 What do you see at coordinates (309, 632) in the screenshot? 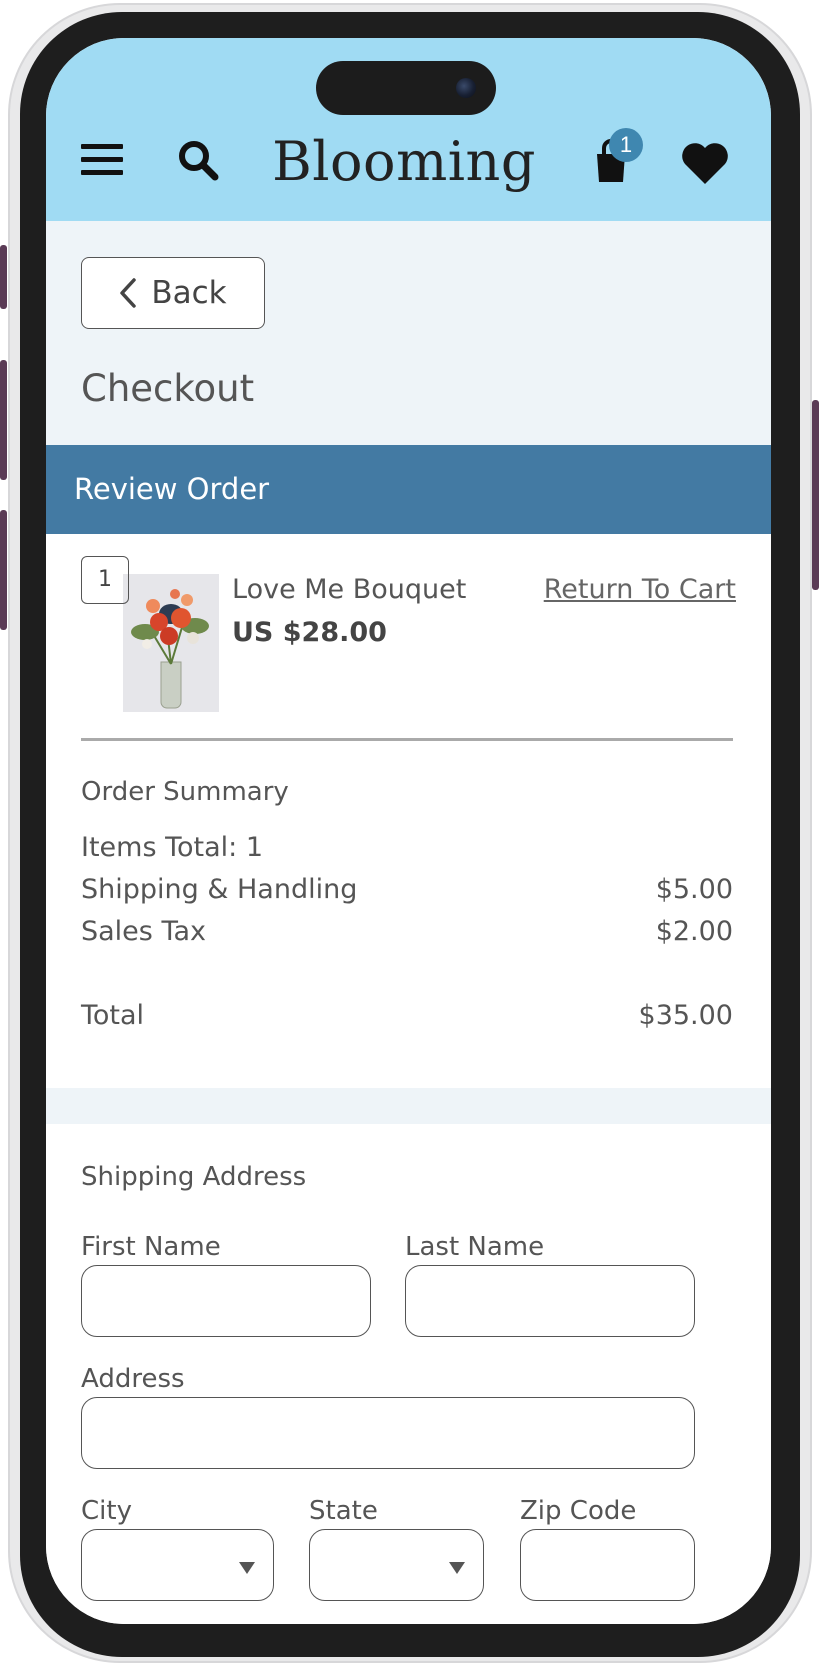
I see `product-price: US $28.00` at bounding box center [309, 632].